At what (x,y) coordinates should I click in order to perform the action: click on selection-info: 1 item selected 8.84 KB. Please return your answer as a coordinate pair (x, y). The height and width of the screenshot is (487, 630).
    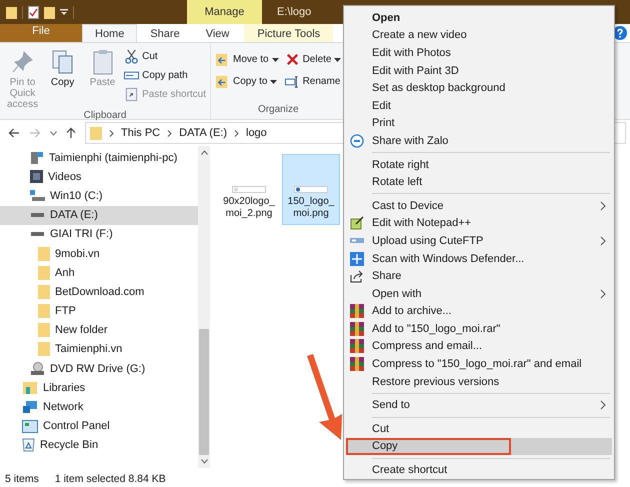
    Looking at the image, I should click on (110, 478).